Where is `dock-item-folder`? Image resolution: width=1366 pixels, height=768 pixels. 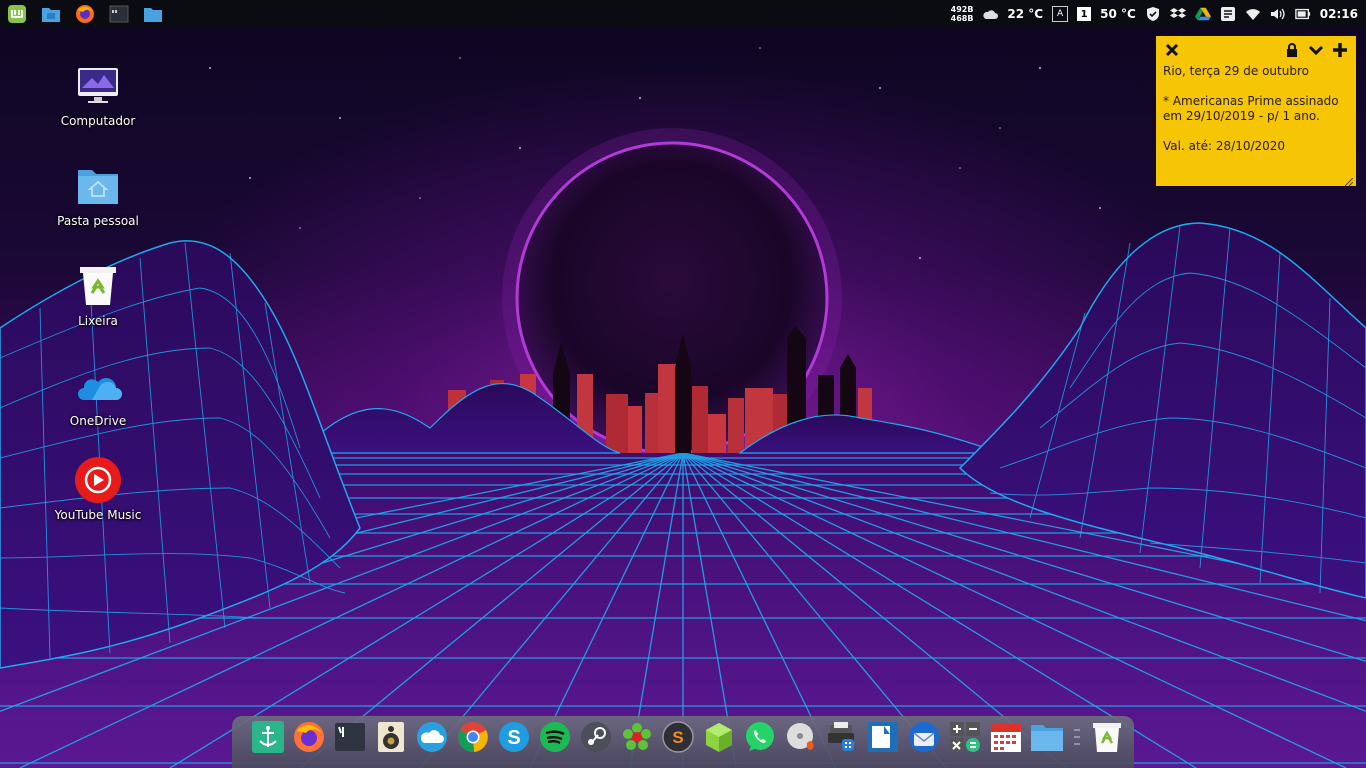 dock-item-folder is located at coordinates (1047, 737).